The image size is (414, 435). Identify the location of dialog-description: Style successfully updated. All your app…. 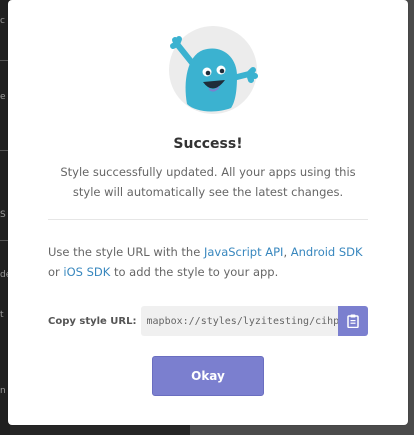
(208, 182).